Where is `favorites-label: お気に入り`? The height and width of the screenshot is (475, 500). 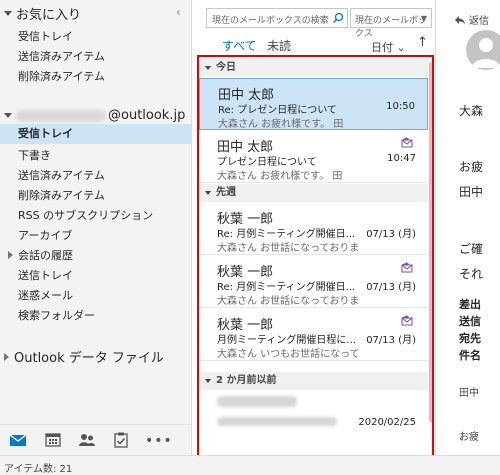 favorites-label: お気に入り is located at coordinates (49, 15).